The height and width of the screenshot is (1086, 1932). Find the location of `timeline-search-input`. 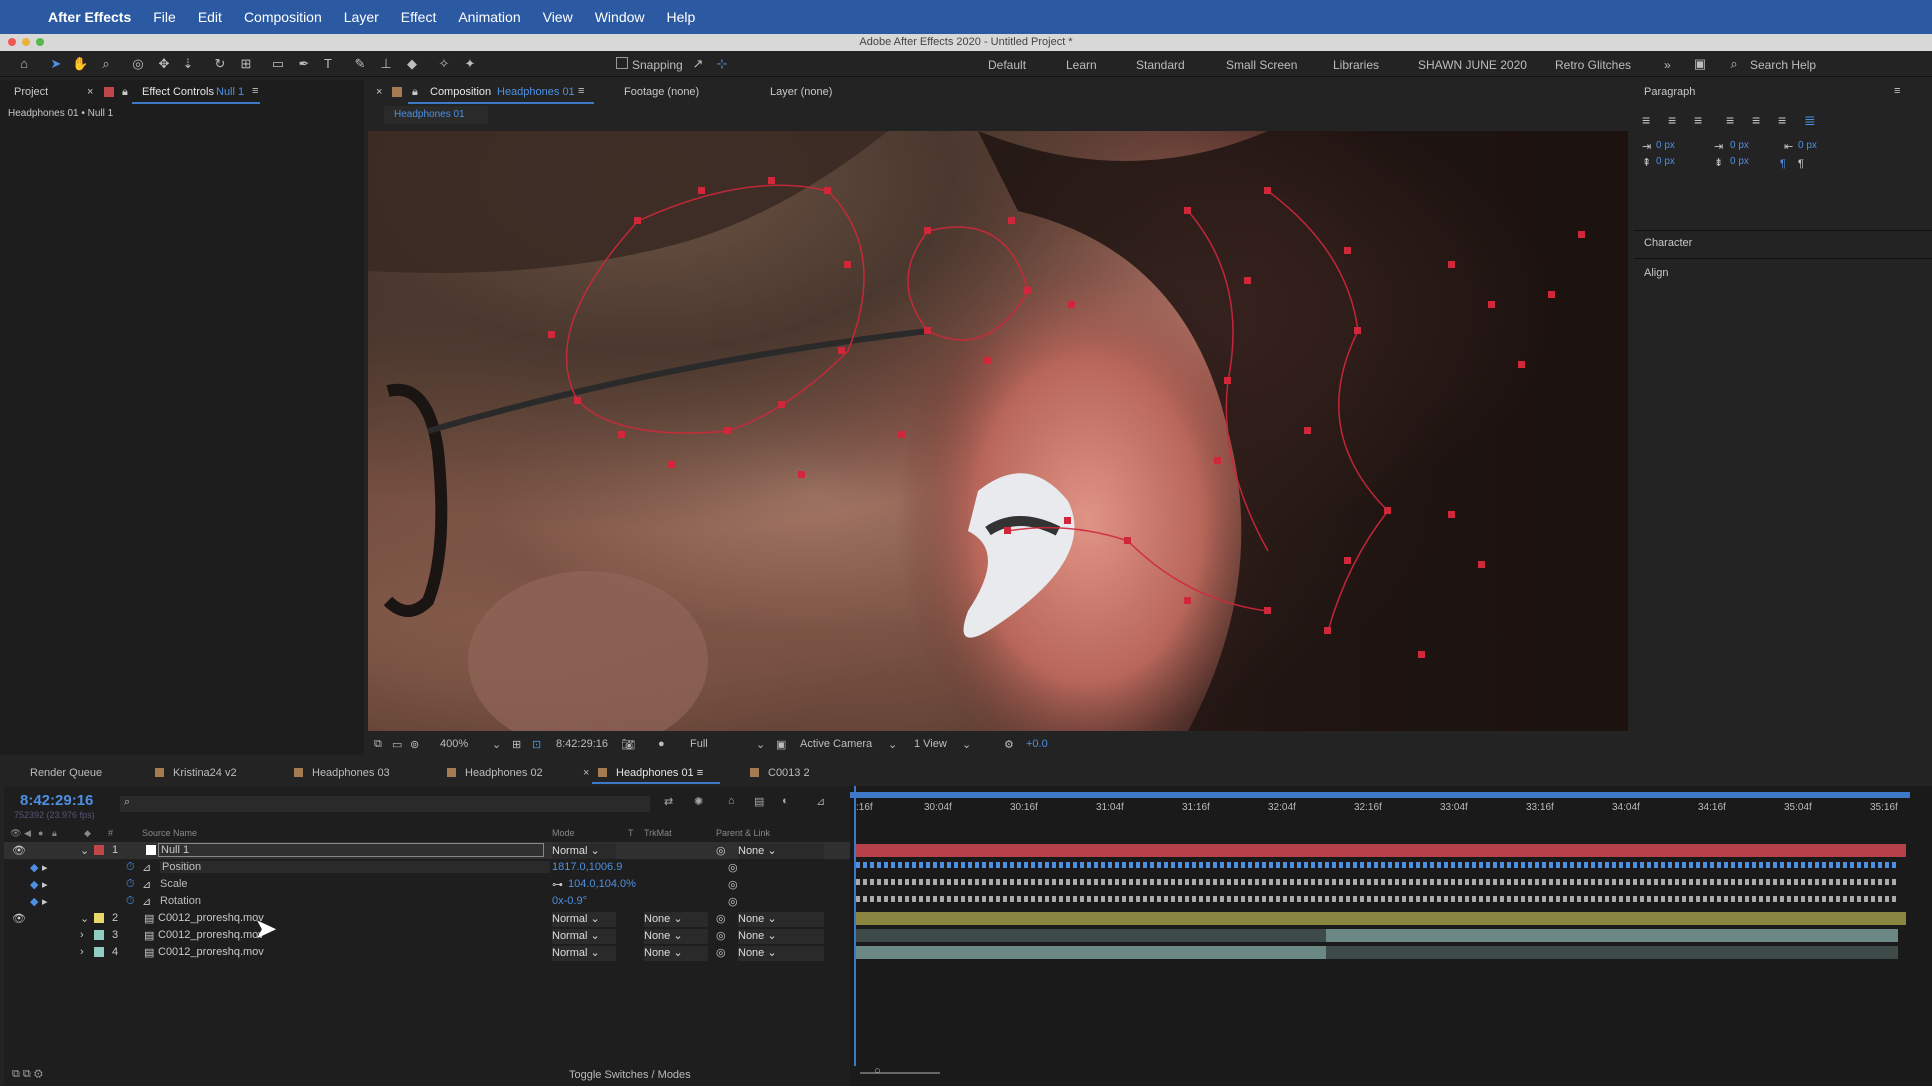

timeline-search-input is located at coordinates (385, 804).